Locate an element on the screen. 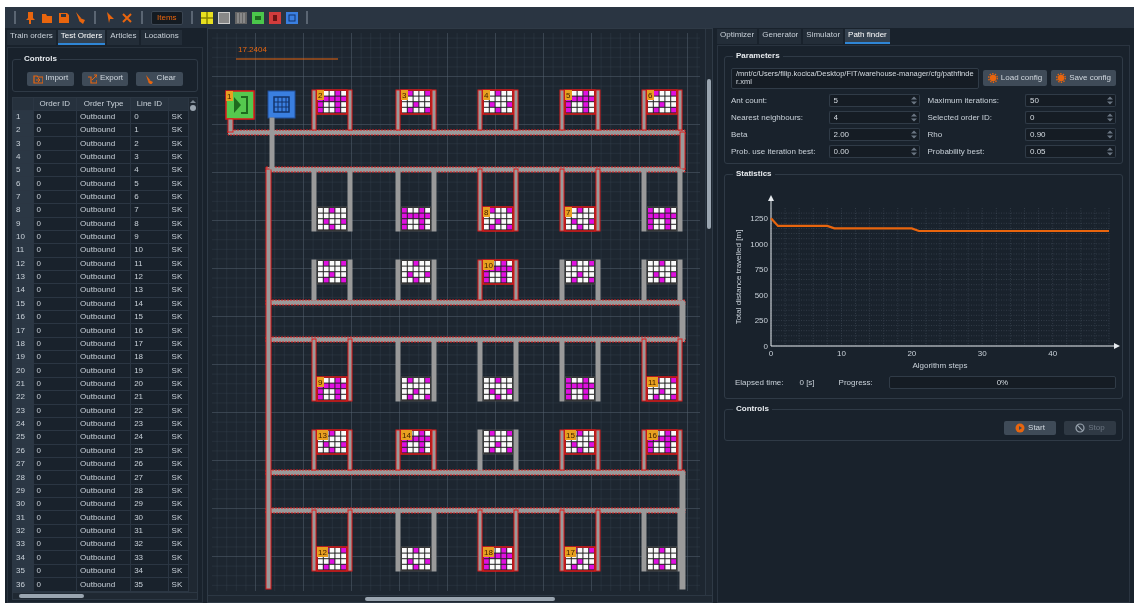 This screenshot has width=1134, height=603. button: Clear is located at coordinates (159, 78).